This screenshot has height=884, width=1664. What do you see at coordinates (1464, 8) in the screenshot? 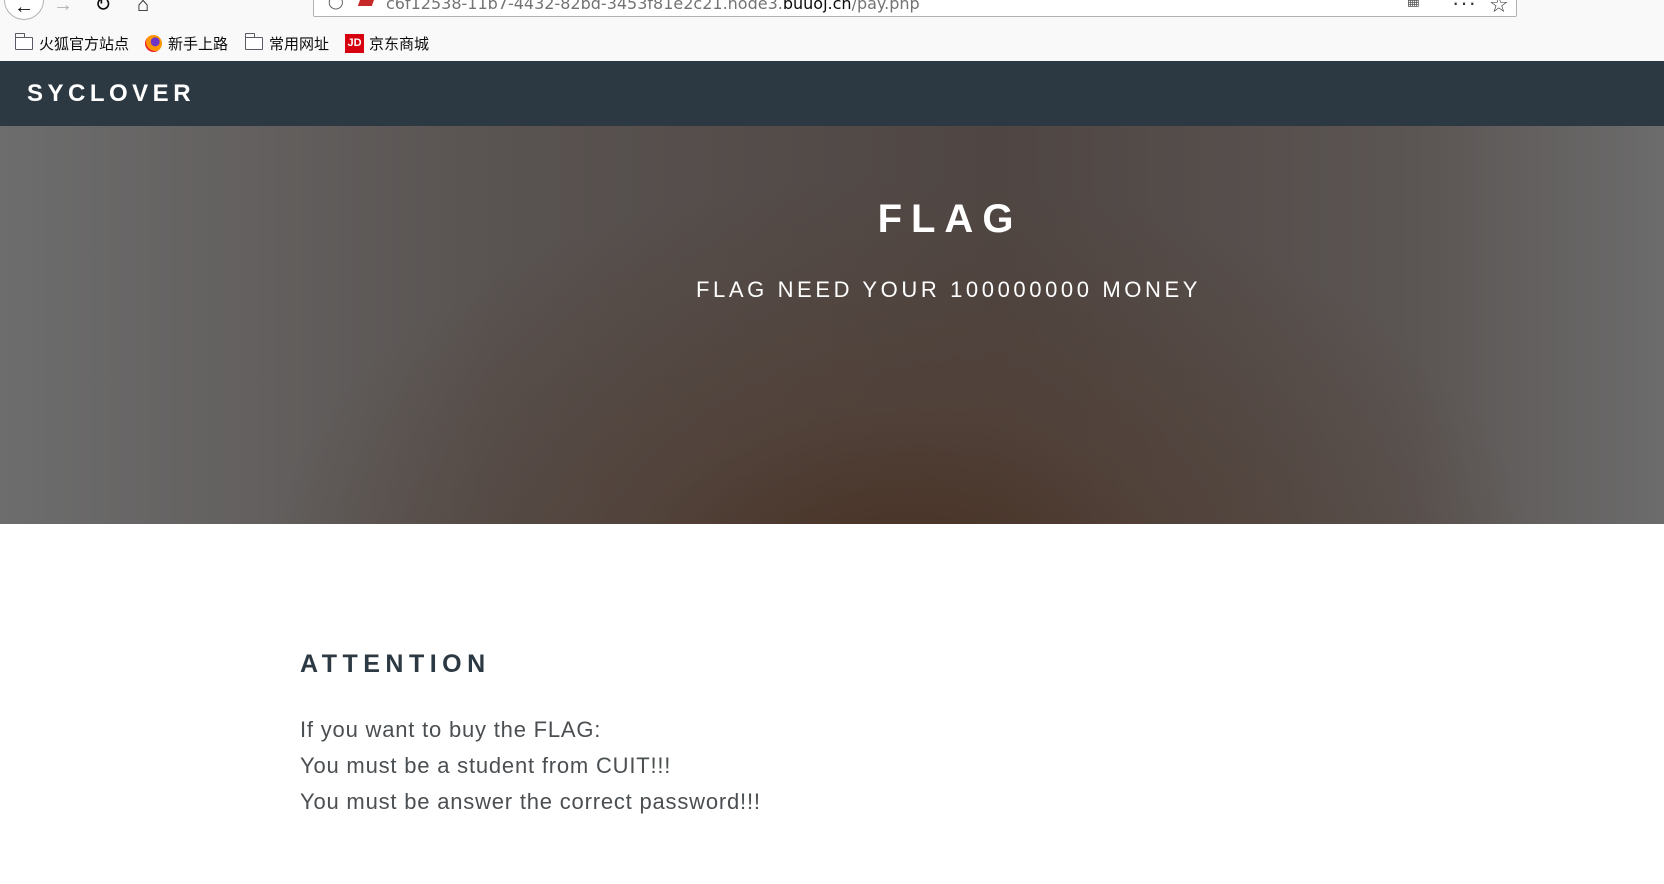
I see `page-actions-menu-icon: ···` at bounding box center [1464, 8].